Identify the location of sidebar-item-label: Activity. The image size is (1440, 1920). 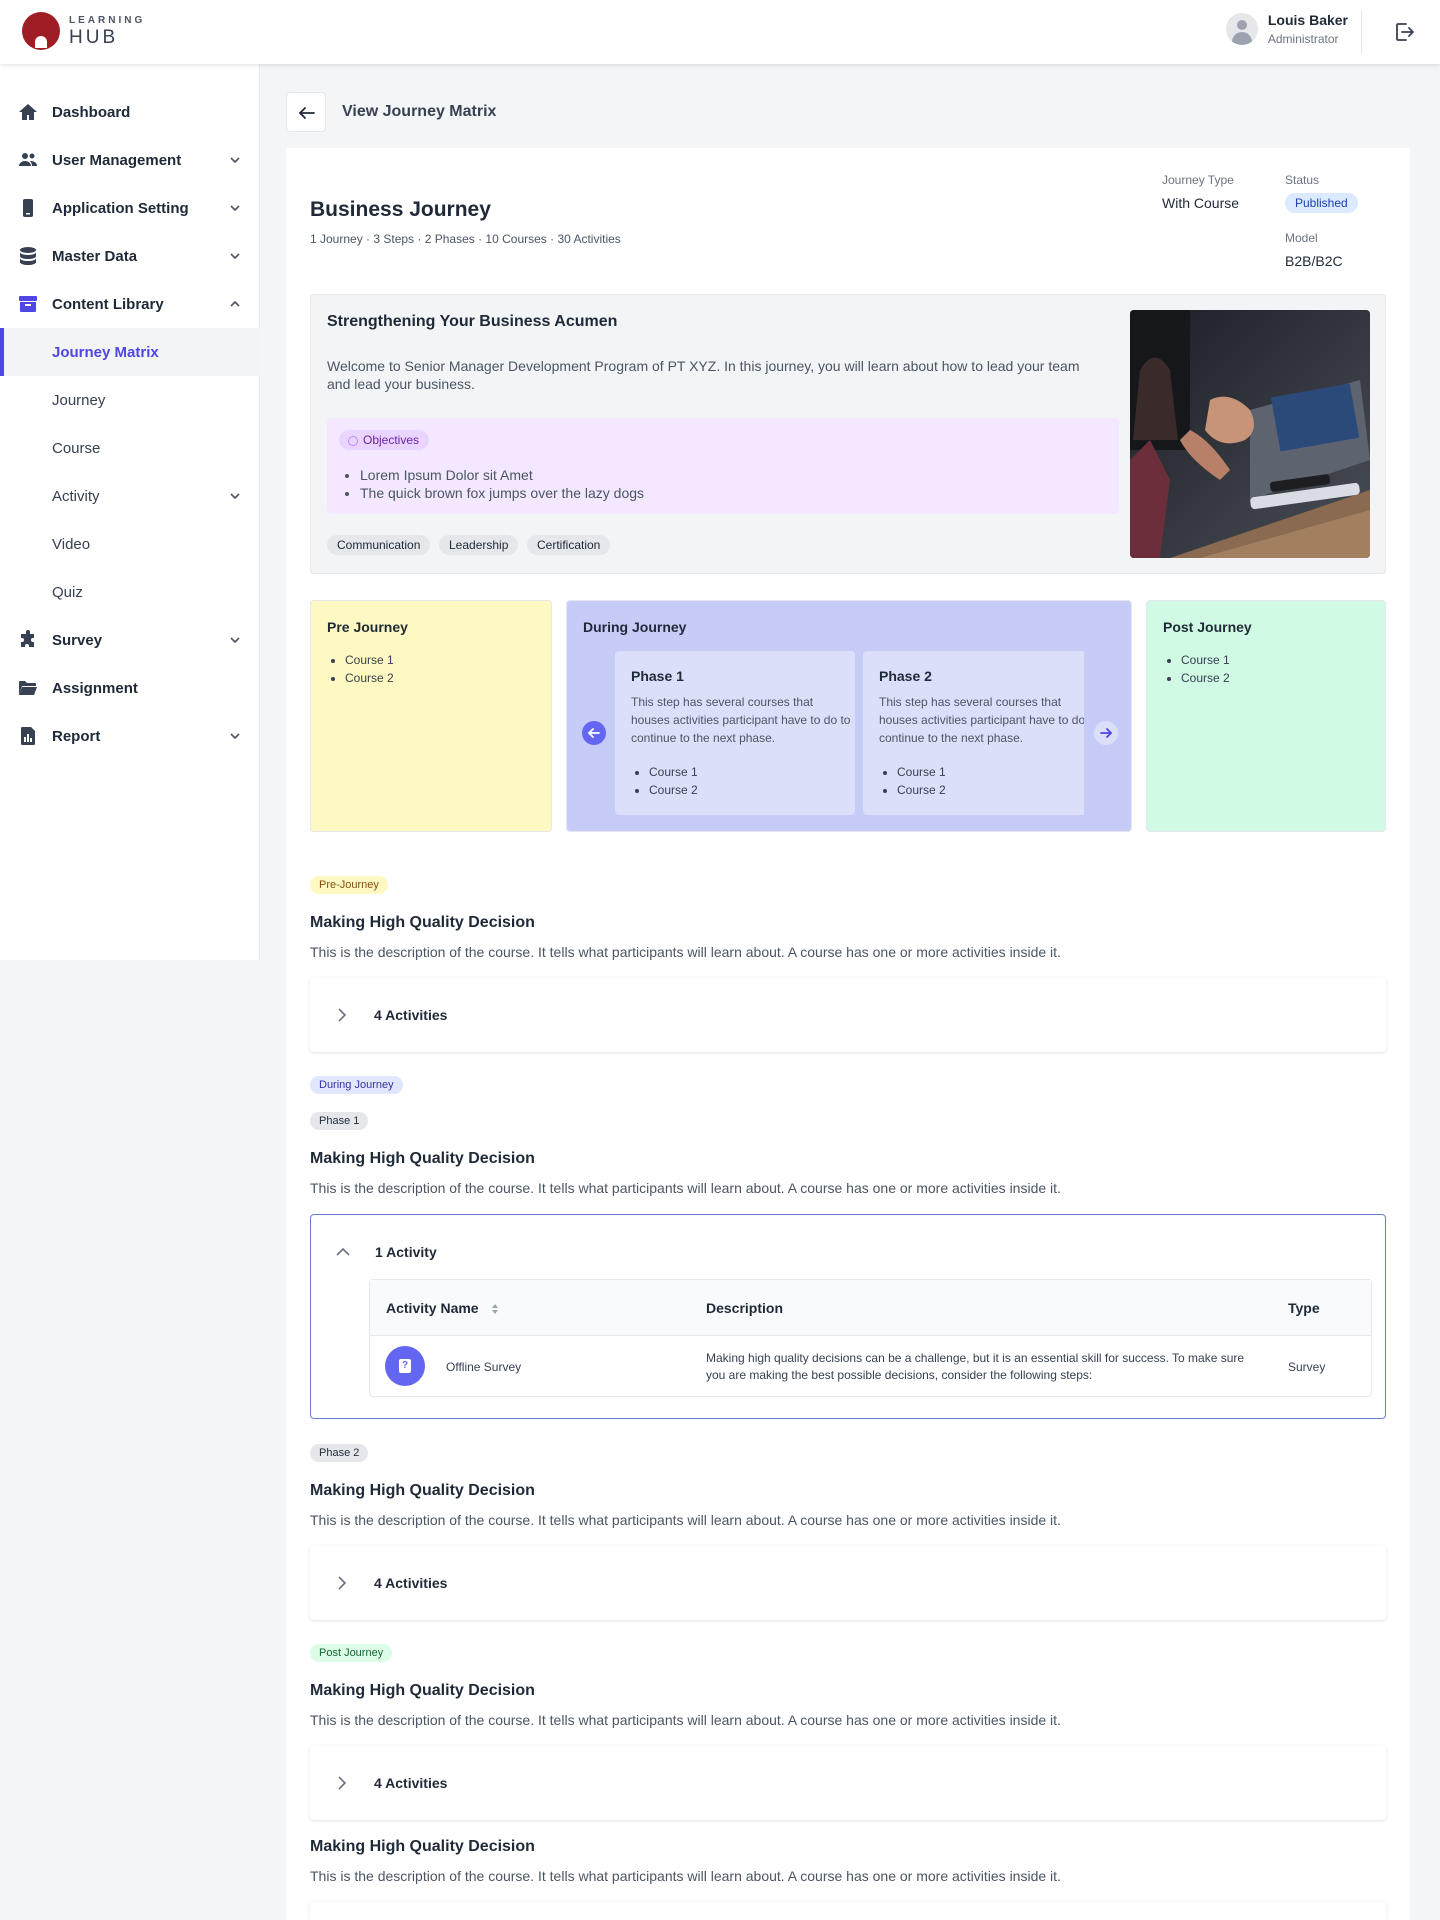
(76, 496).